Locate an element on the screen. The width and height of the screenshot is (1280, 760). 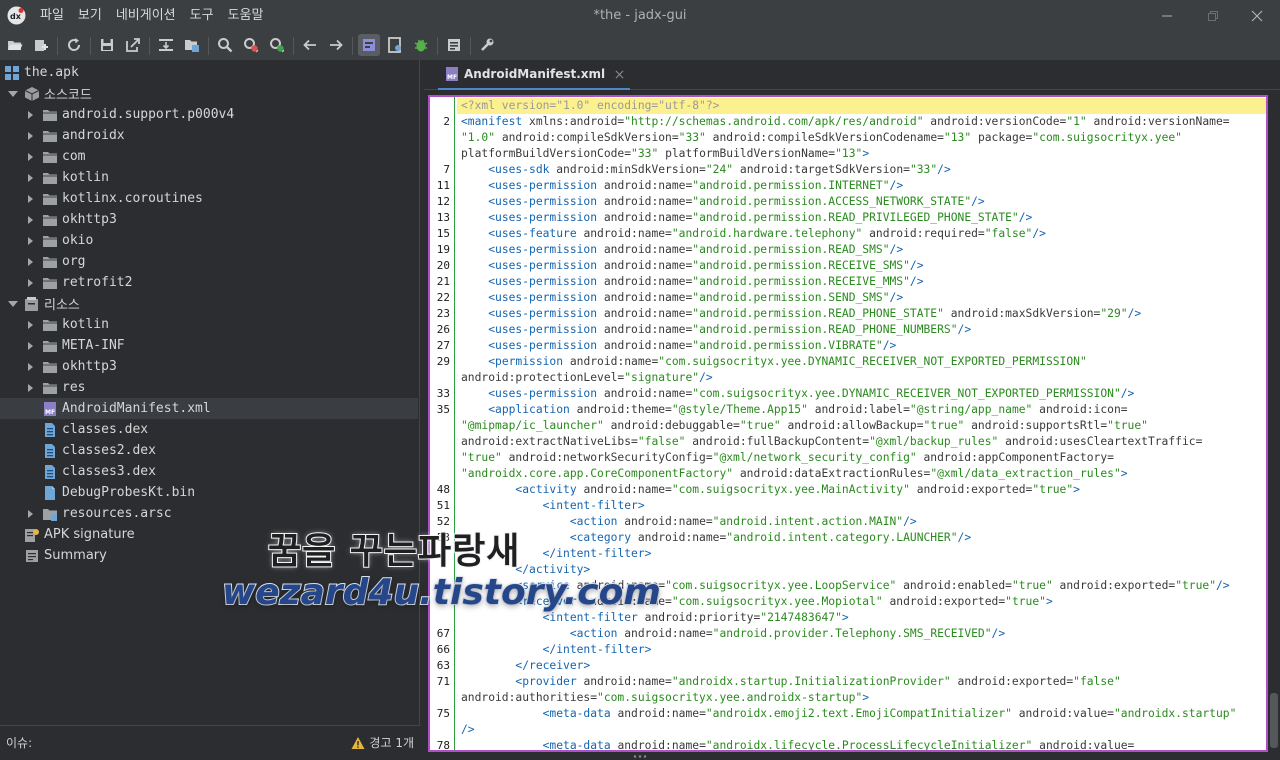
tree-res-folder-1: META-INF is located at coordinates (209, 345).